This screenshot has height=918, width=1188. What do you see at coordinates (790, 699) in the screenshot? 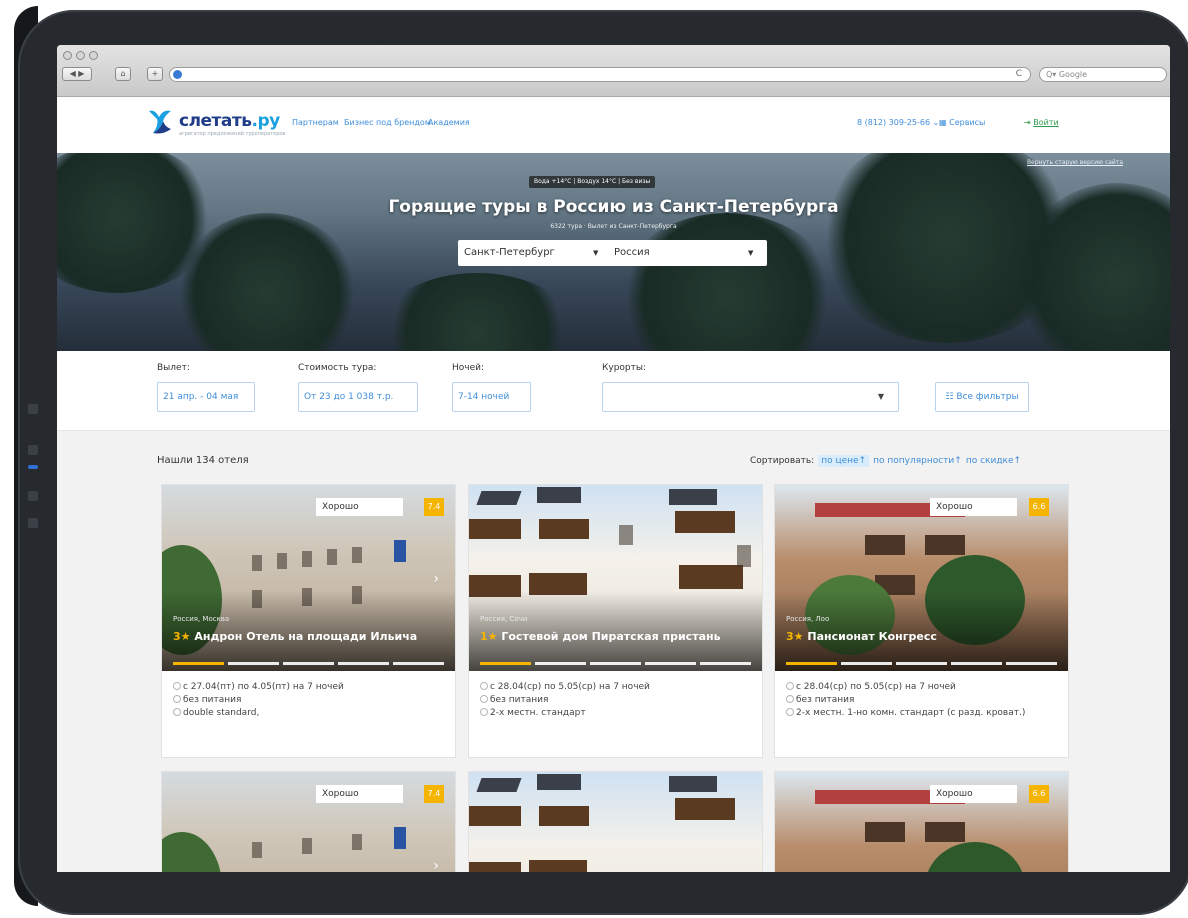
I see `meal-icon` at bounding box center [790, 699].